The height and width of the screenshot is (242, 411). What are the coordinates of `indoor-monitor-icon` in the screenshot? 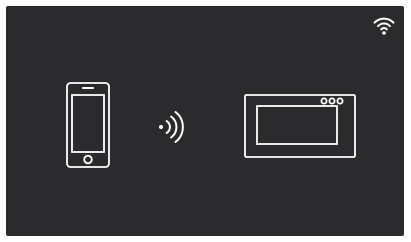 It's located at (301, 127).